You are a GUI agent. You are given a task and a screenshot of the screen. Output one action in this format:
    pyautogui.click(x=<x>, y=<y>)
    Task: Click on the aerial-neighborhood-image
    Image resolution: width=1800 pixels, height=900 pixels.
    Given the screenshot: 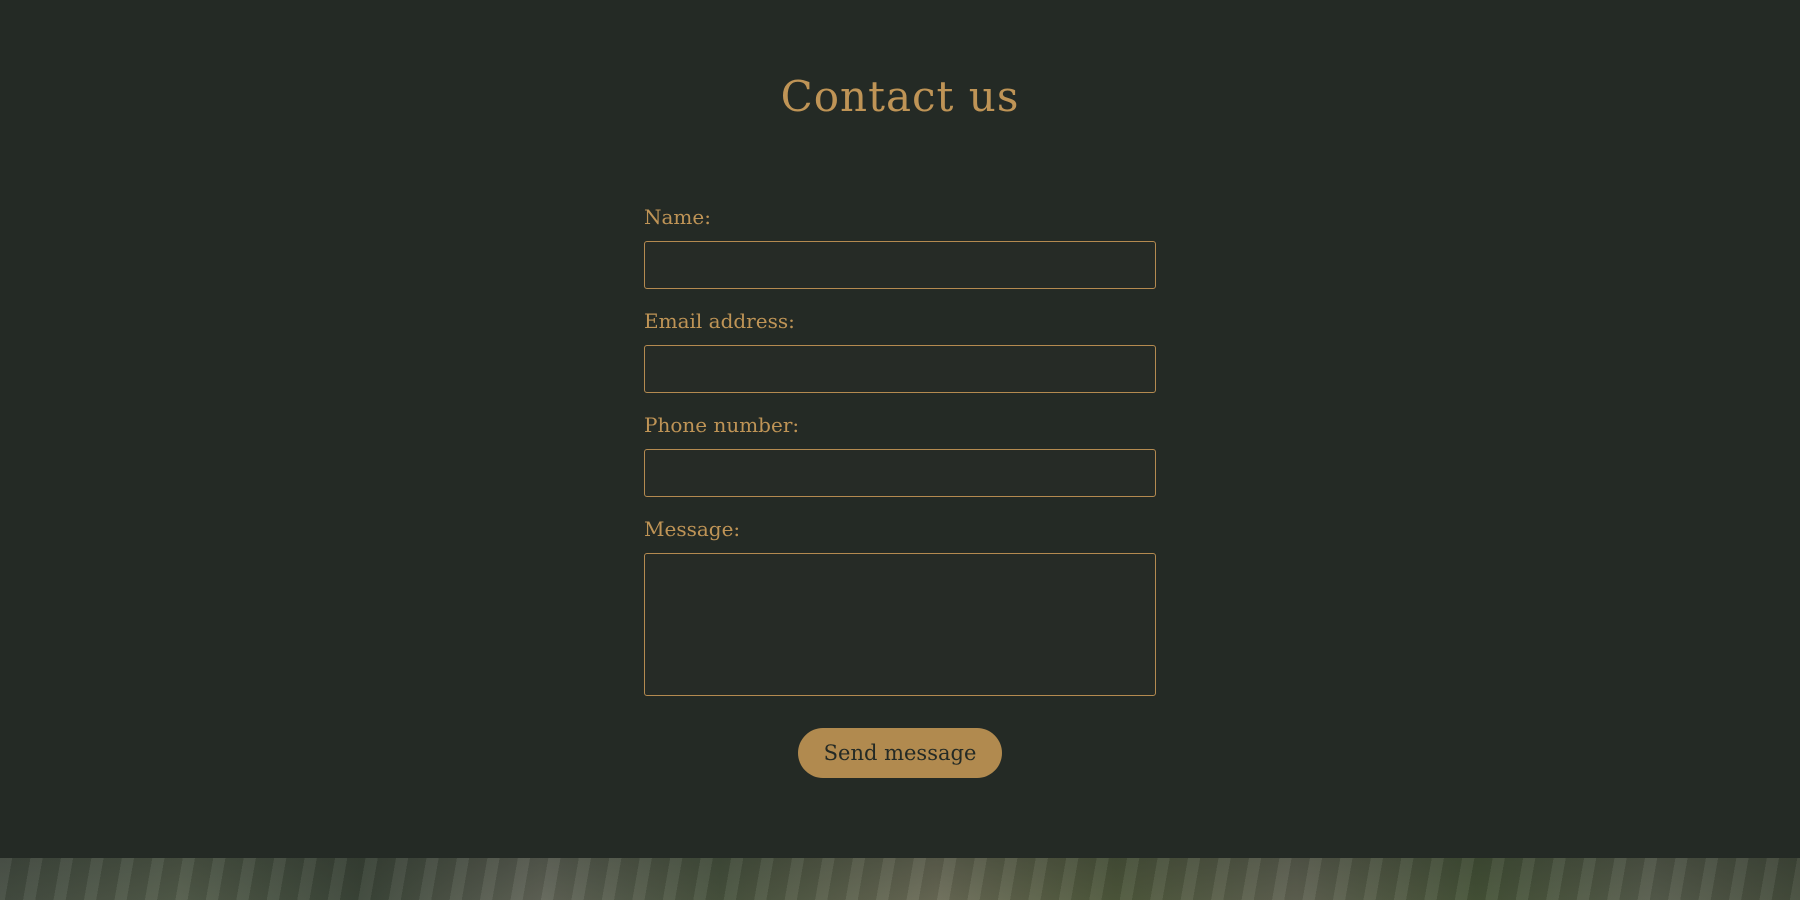 What is the action you would take?
    pyautogui.click(x=900, y=879)
    